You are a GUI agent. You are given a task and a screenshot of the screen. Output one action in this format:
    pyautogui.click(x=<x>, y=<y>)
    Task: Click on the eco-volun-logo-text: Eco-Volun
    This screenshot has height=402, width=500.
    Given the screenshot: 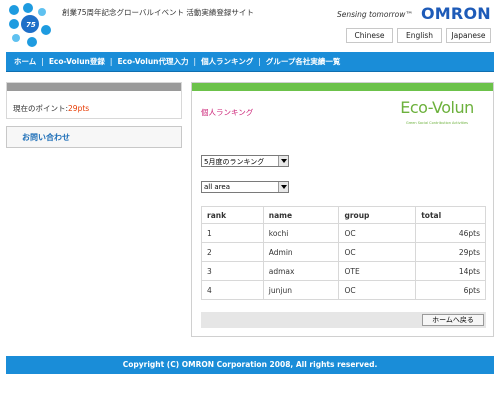 What is the action you would take?
    pyautogui.click(x=437, y=107)
    